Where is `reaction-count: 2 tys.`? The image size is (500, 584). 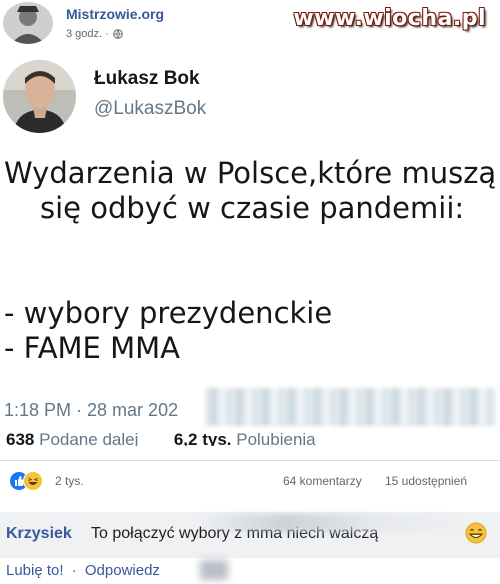
reaction-count: 2 tys. is located at coordinates (69, 481).